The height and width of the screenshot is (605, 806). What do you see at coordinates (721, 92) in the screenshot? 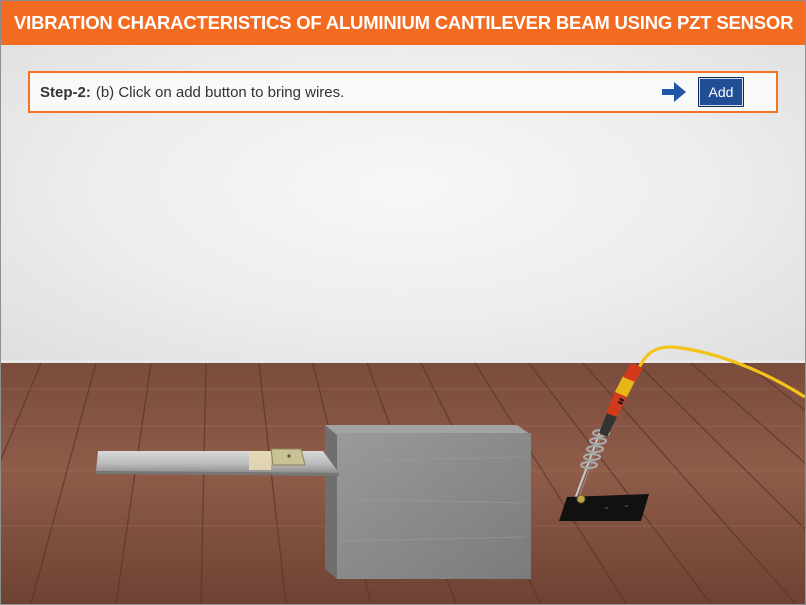
I see `add-button: Add` at bounding box center [721, 92].